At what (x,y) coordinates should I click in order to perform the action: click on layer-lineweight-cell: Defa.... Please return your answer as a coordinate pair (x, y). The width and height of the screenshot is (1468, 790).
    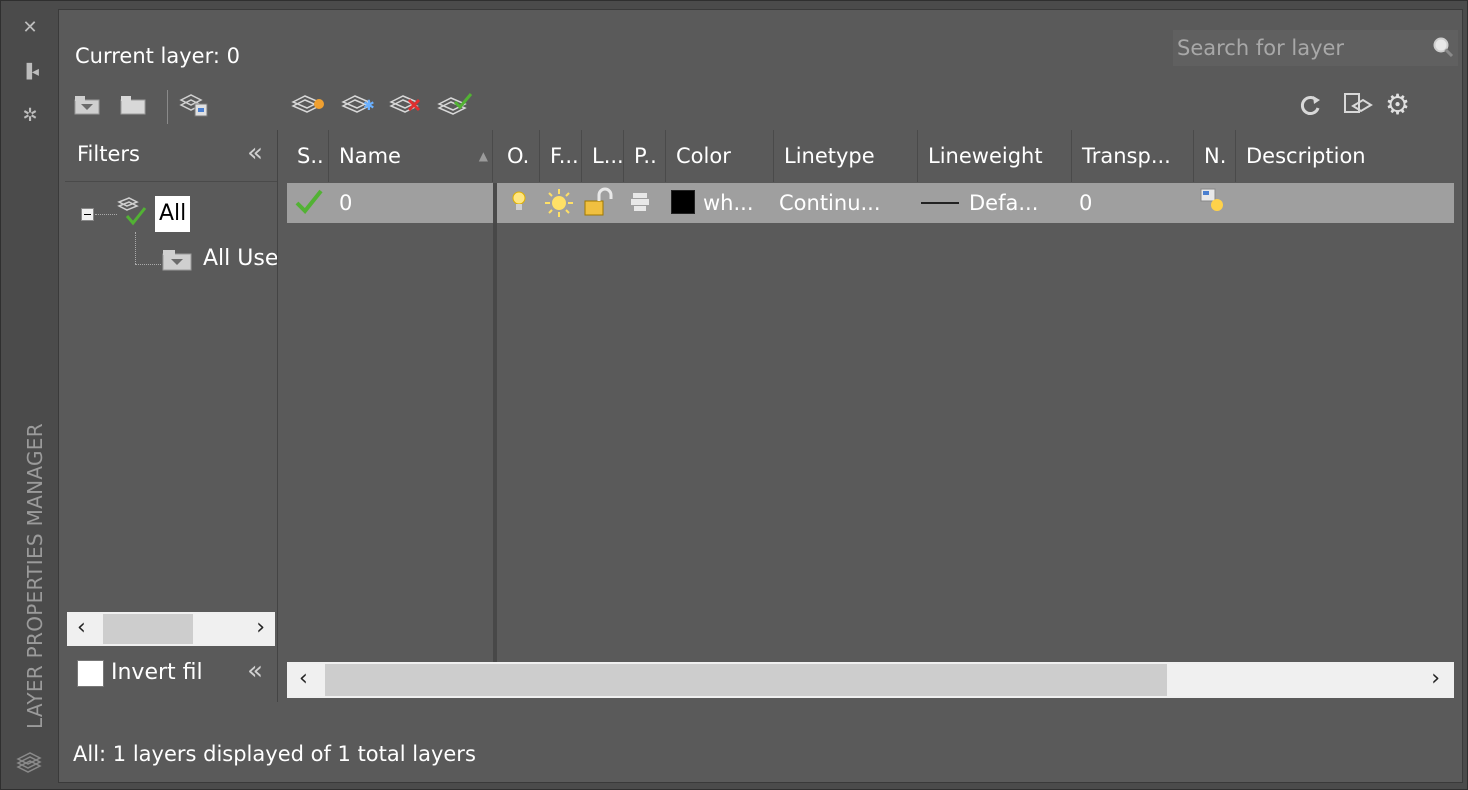
    Looking at the image, I should click on (995, 203).